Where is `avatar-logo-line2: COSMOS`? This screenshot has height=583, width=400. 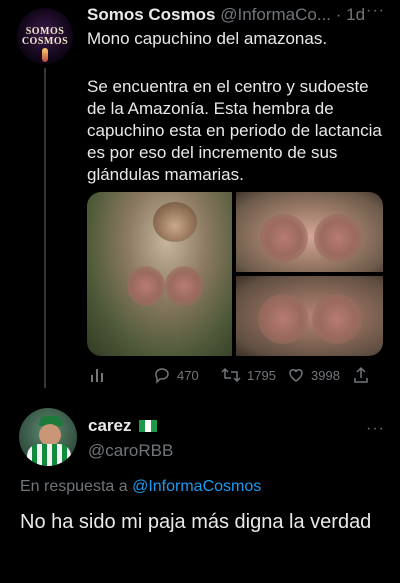 avatar-logo-line2: COSMOS is located at coordinates (45, 41).